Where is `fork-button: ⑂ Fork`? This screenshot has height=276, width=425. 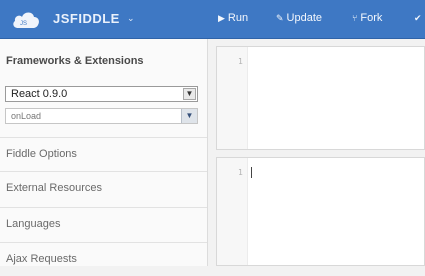 fork-button: ⑂ Fork is located at coordinates (367, 18).